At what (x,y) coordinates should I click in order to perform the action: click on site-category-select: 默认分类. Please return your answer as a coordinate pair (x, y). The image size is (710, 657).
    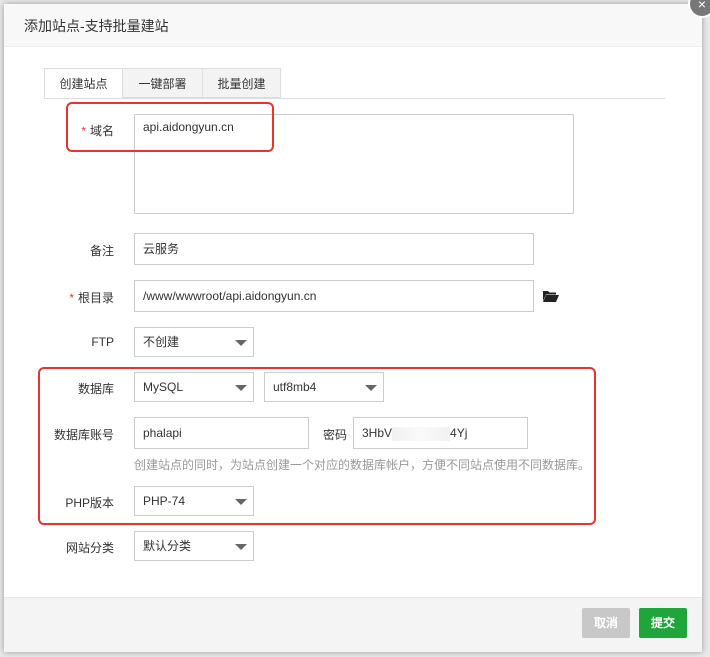
    Looking at the image, I should click on (194, 546).